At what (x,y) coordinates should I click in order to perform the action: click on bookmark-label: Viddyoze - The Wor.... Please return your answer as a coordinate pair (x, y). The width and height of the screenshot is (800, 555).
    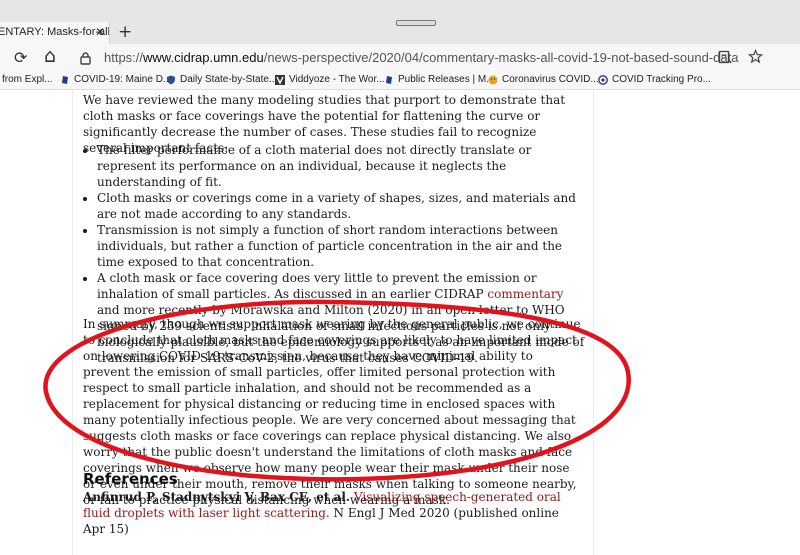
    Looking at the image, I should click on (337, 79).